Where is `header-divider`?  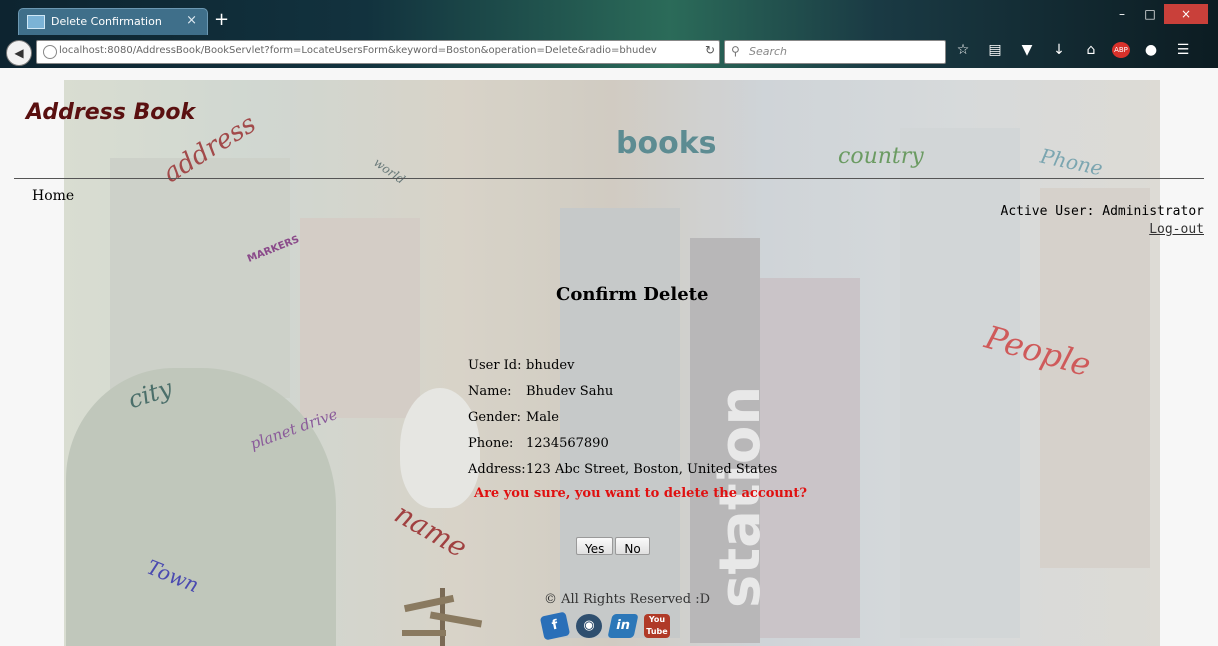 header-divider is located at coordinates (609, 178).